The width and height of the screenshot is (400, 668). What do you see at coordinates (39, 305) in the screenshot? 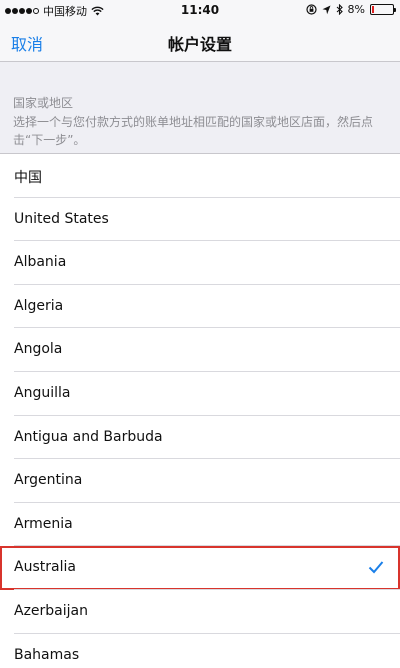
I see `country-label: Algeria` at bounding box center [39, 305].